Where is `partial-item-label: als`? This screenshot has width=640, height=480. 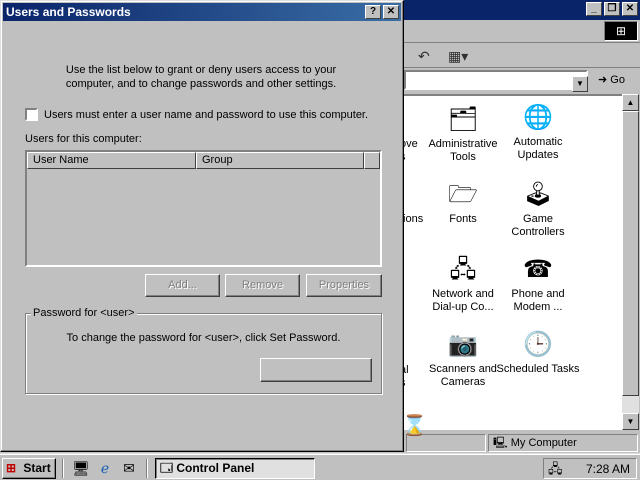
partial-item-label: als is located at coordinates (406, 376).